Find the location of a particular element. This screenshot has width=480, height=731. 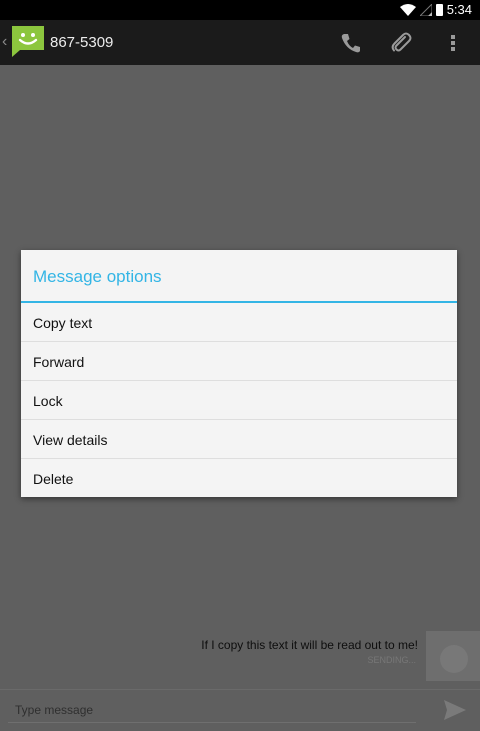

dialog-title: Message options is located at coordinates (97, 276).